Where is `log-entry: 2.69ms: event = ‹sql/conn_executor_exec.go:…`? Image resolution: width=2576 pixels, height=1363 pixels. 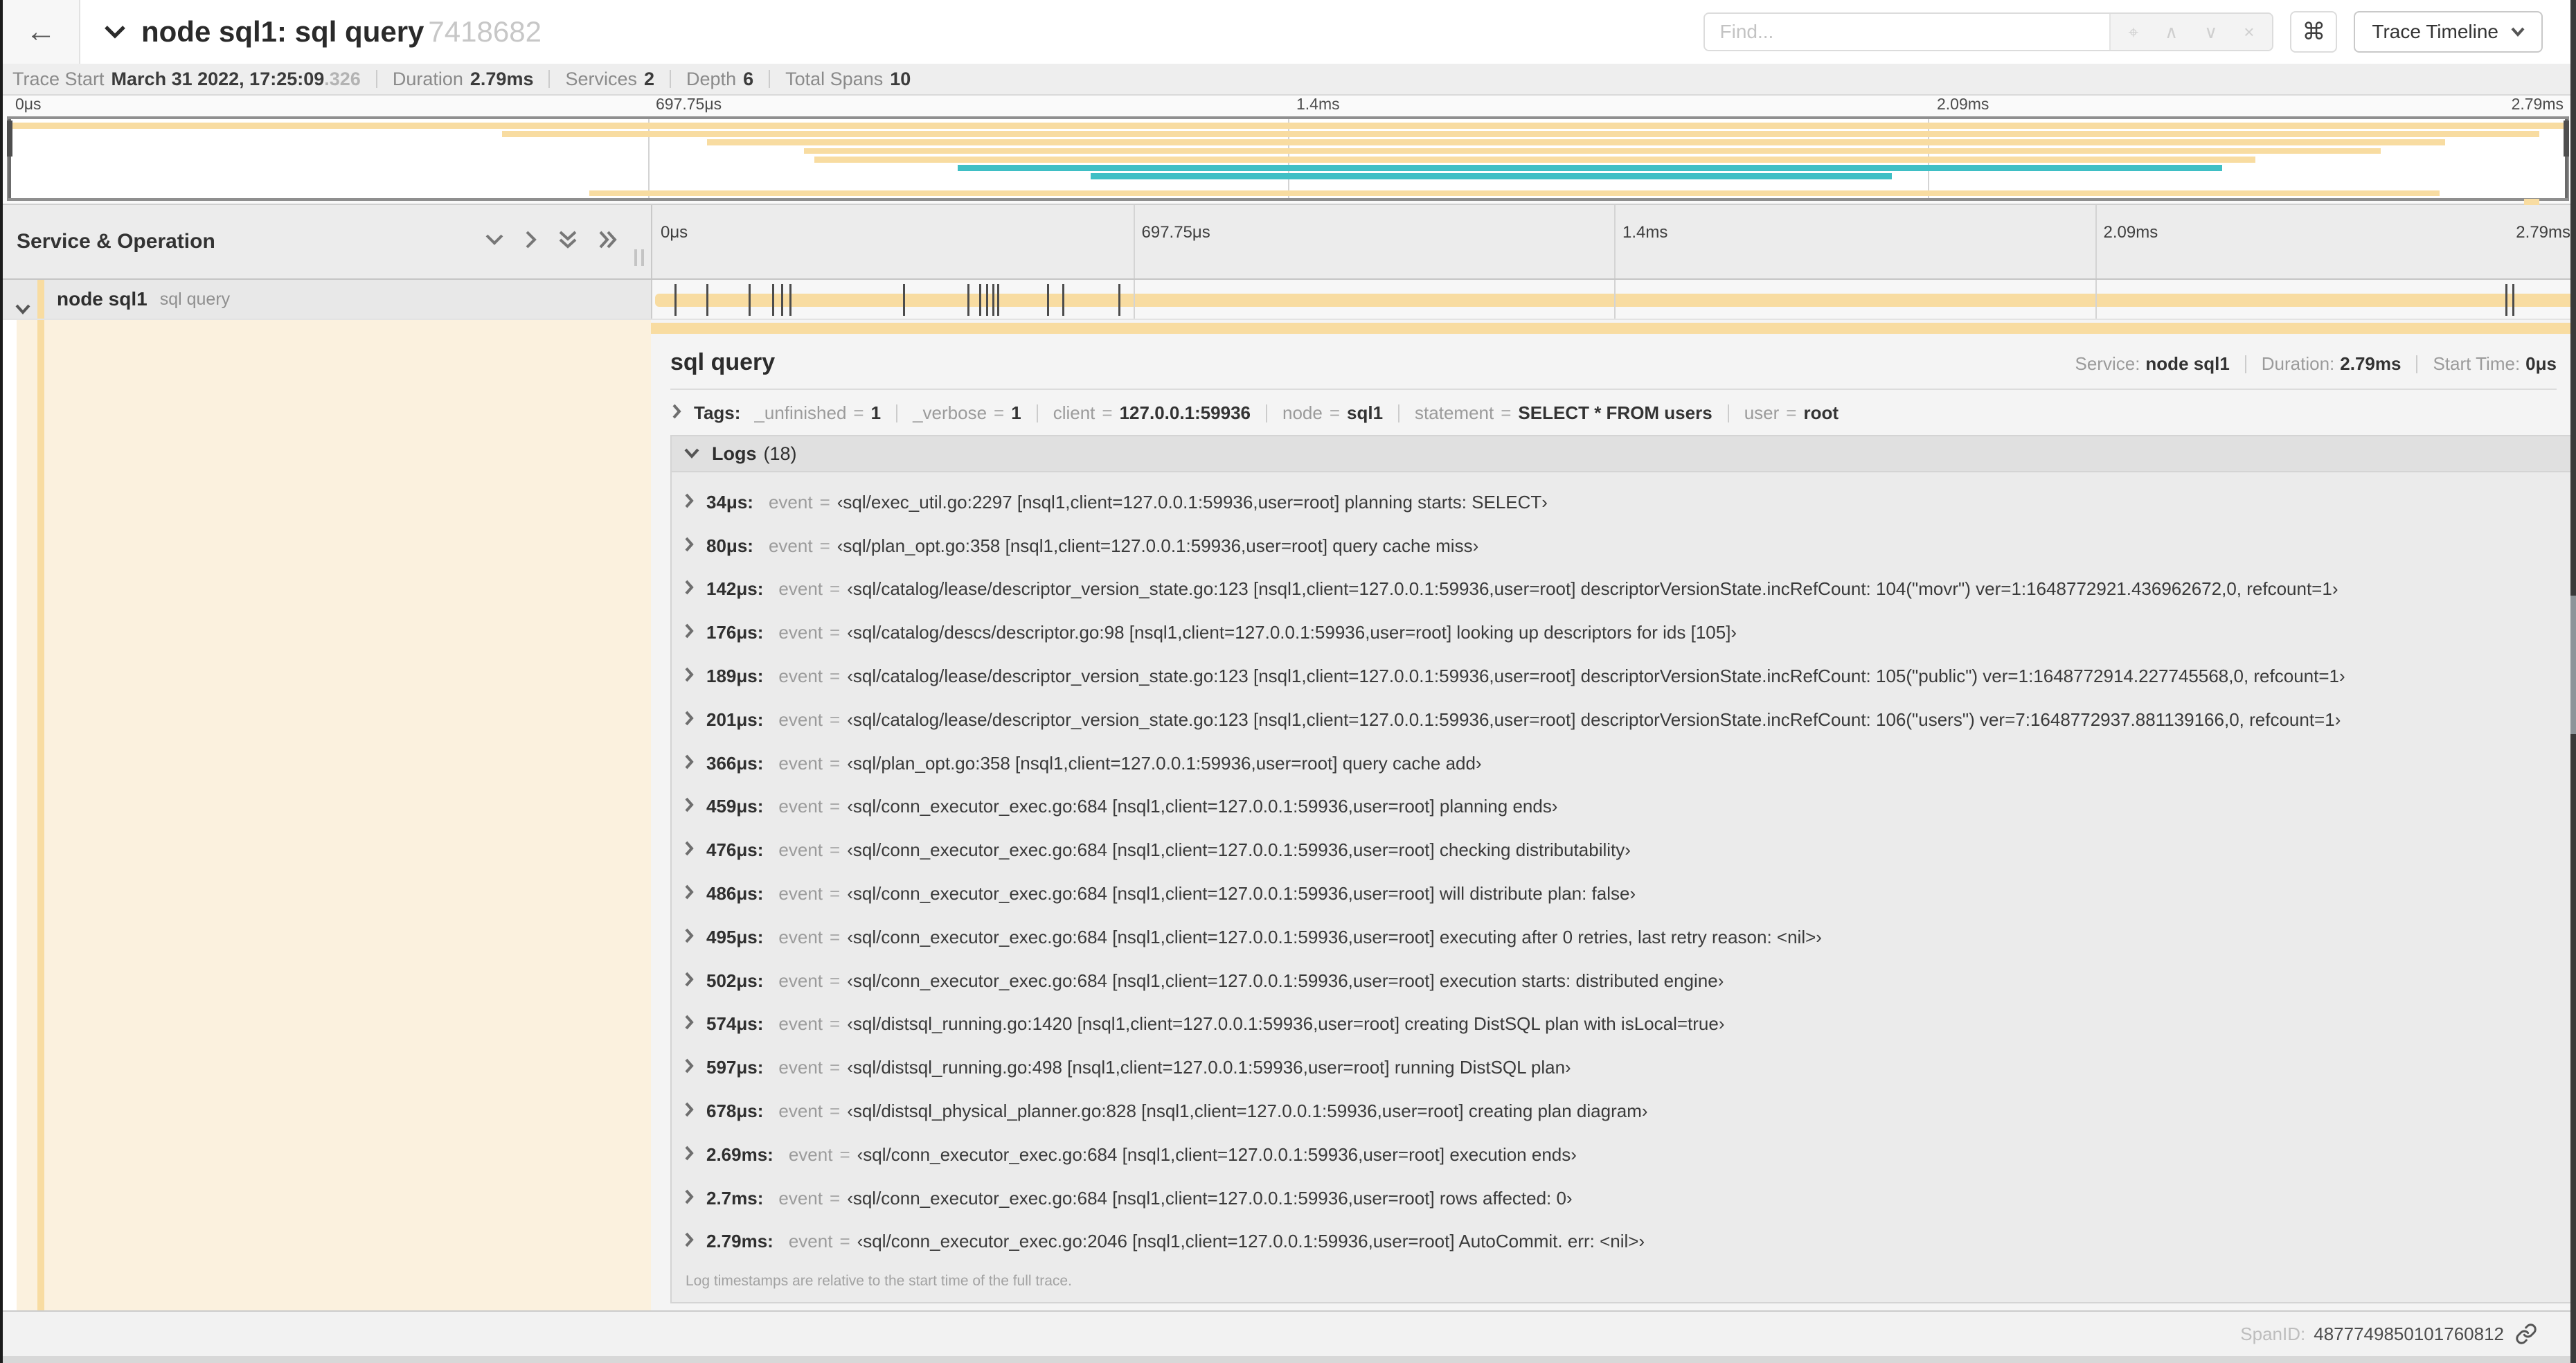 log-entry: 2.69ms: event = ‹sql/conn_executor_exec.go:… is located at coordinates (1627, 1155).